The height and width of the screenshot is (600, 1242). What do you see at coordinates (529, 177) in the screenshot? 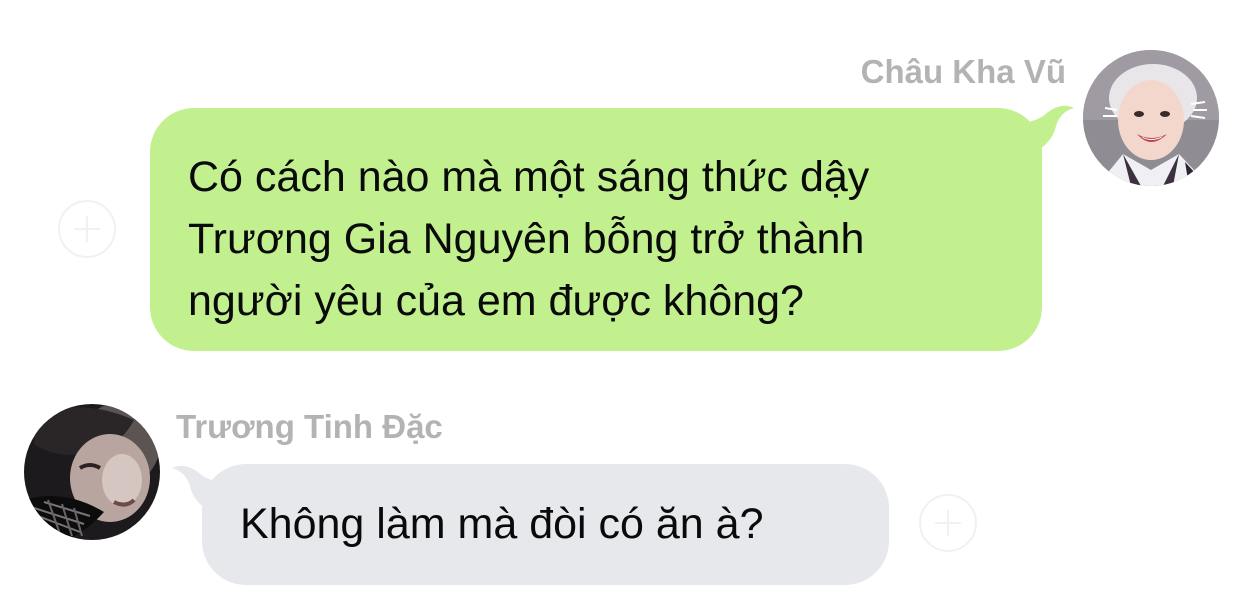
I see `message-line: Có cách nào mà một sáng thức dậy` at bounding box center [529, 177].